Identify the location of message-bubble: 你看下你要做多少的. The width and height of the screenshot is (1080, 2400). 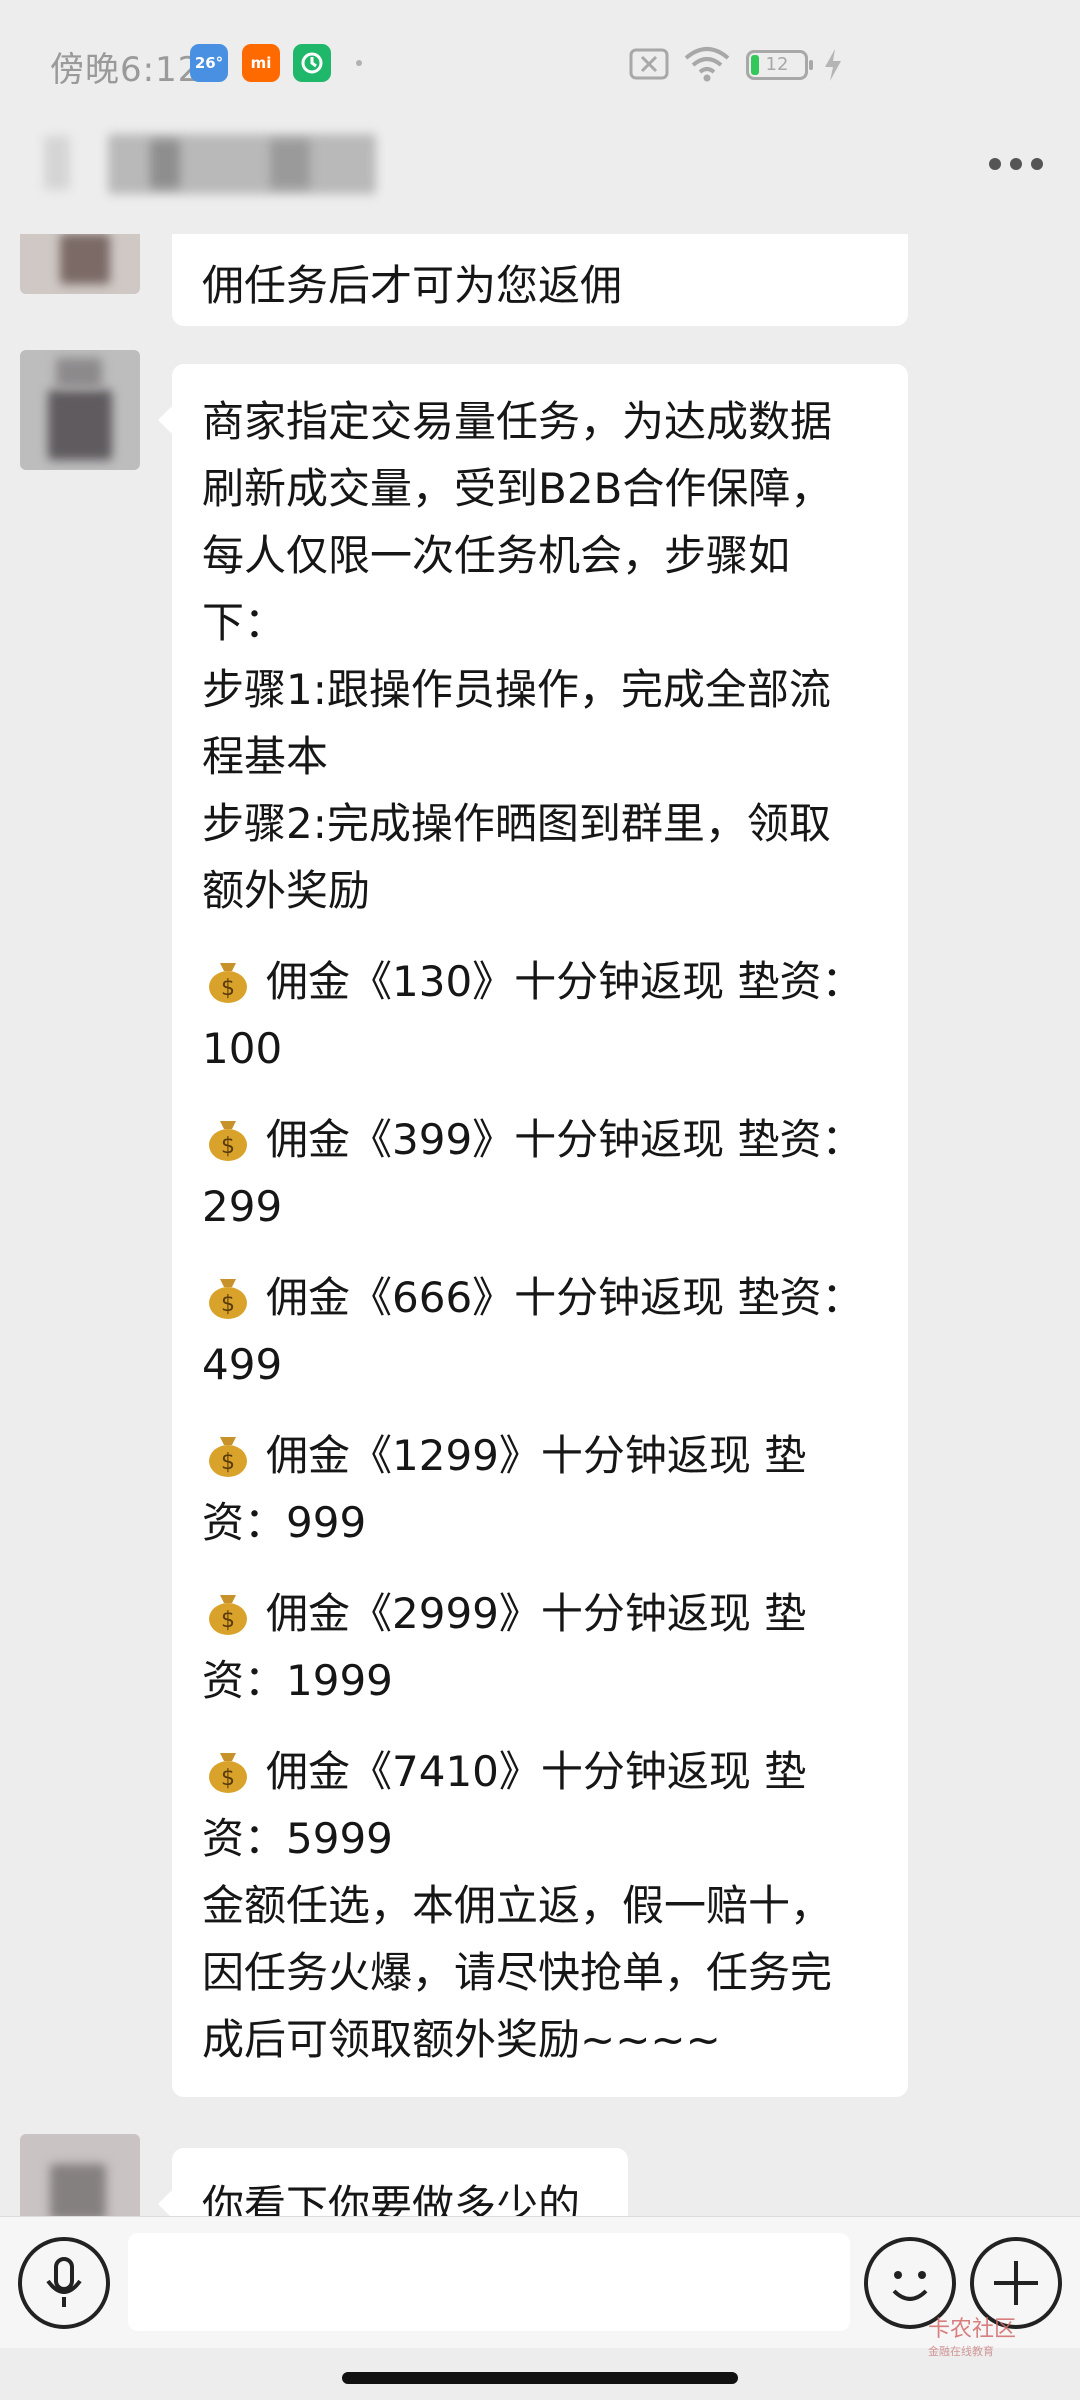
(393, 2182).